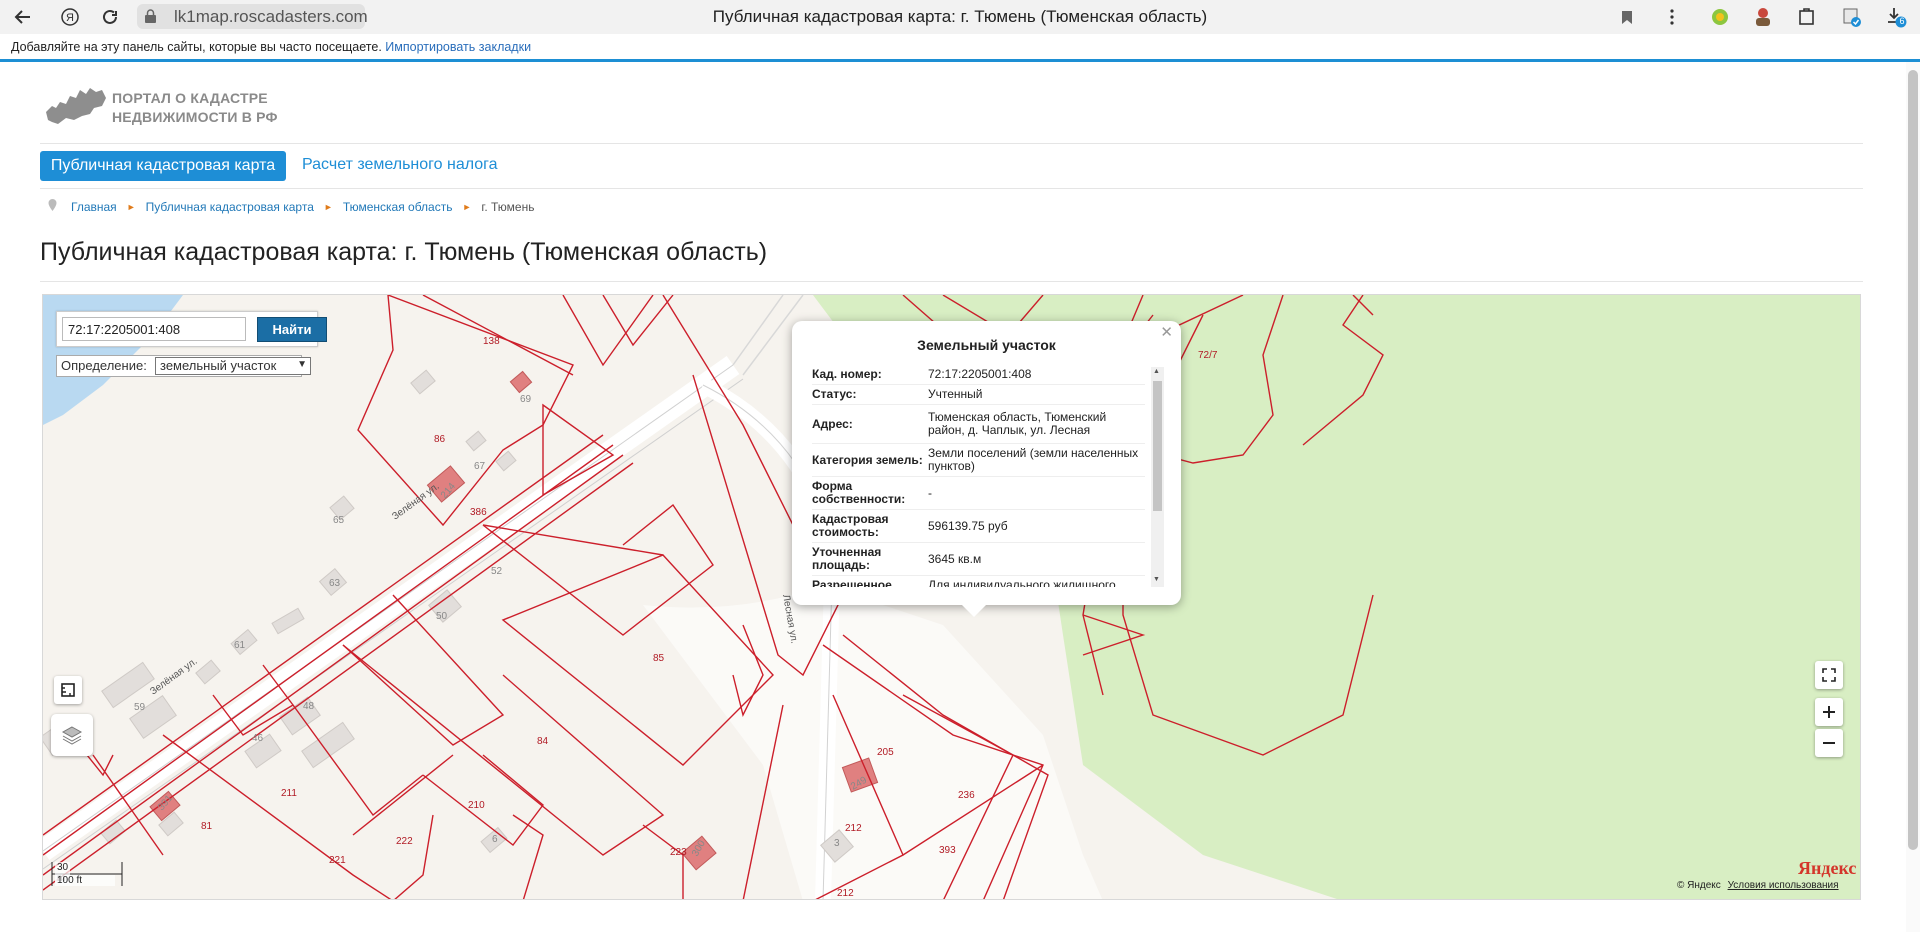 The width and height of the screenshot is (1920, 932). What do you see at coordinates (978, 582) in the screenshot?
I see `info-row: Разрешенное Для индивидуального жилищного` at bounding box center [978, 582].